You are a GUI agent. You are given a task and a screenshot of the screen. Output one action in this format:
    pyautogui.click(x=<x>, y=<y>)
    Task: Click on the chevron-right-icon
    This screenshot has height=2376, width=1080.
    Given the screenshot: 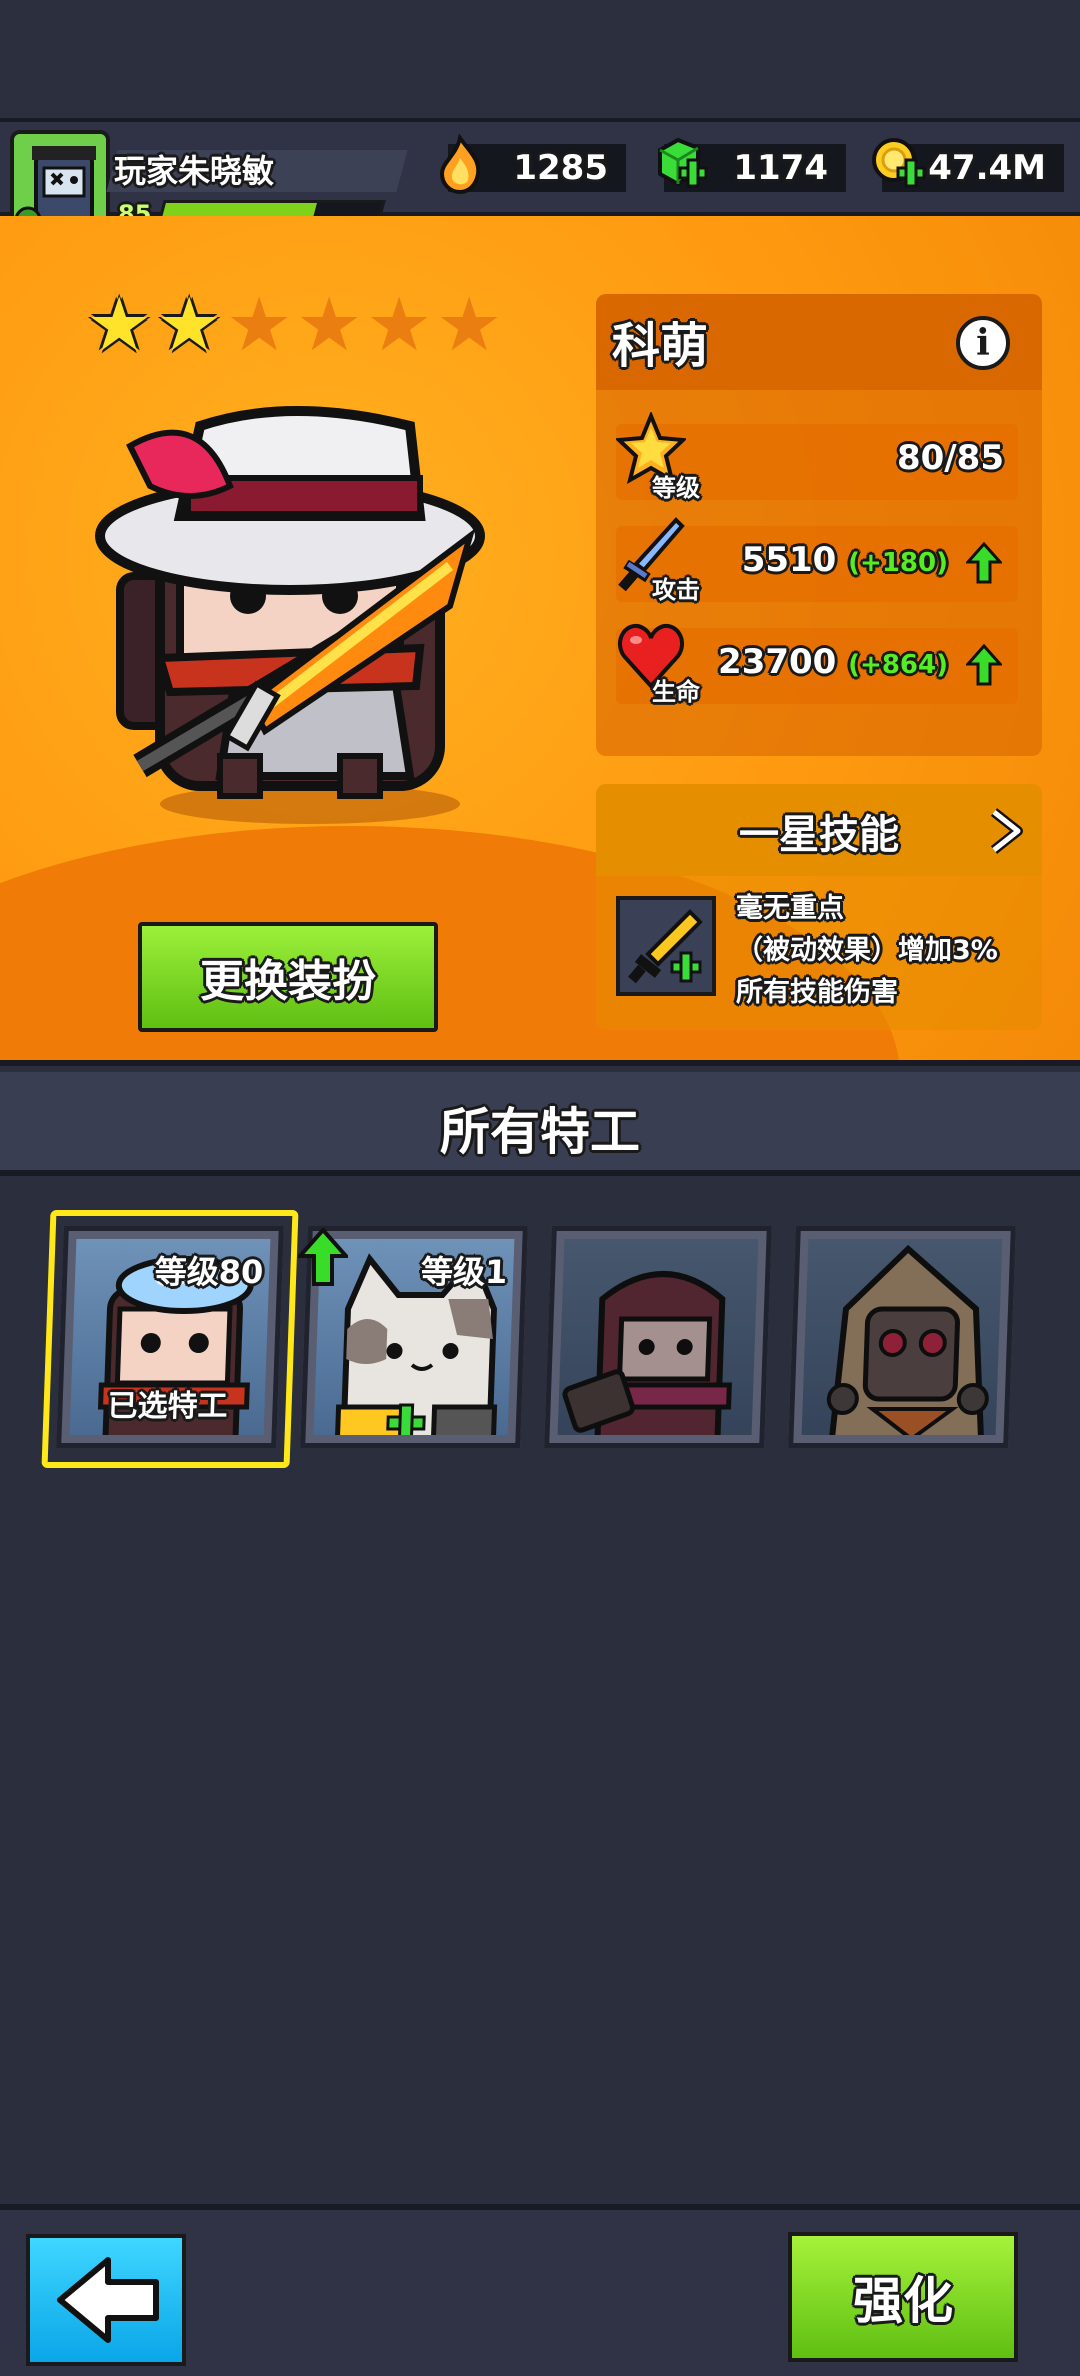 What is the action you would take?
    pyautogui.click(x=1006, y=831)
    